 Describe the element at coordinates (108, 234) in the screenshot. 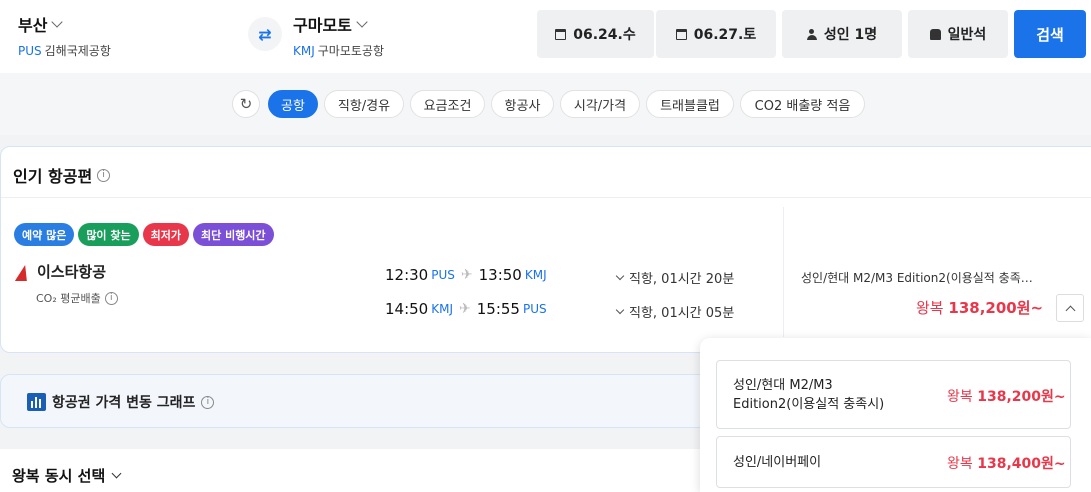

I see `badge-most-searched: 많이 찾는` at that location.